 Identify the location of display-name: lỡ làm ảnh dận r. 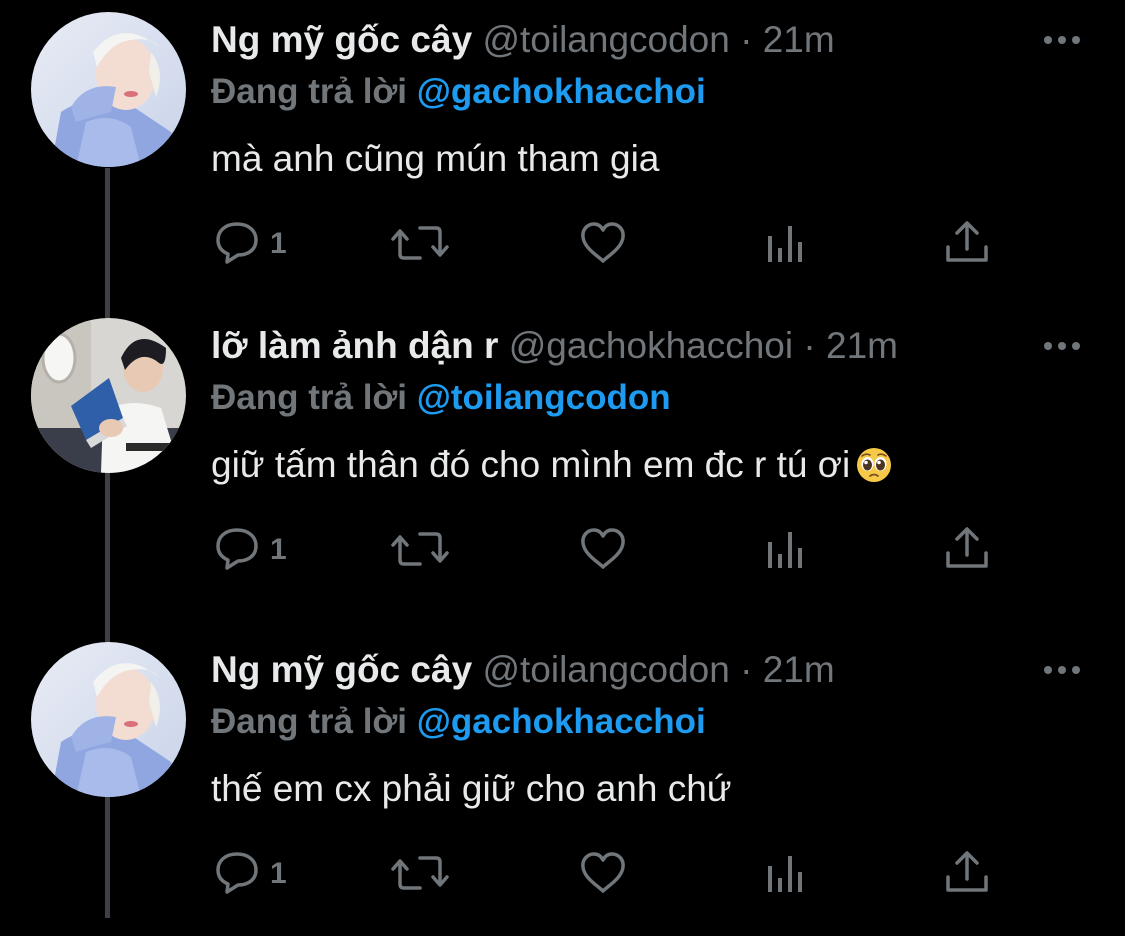
(354, 345).